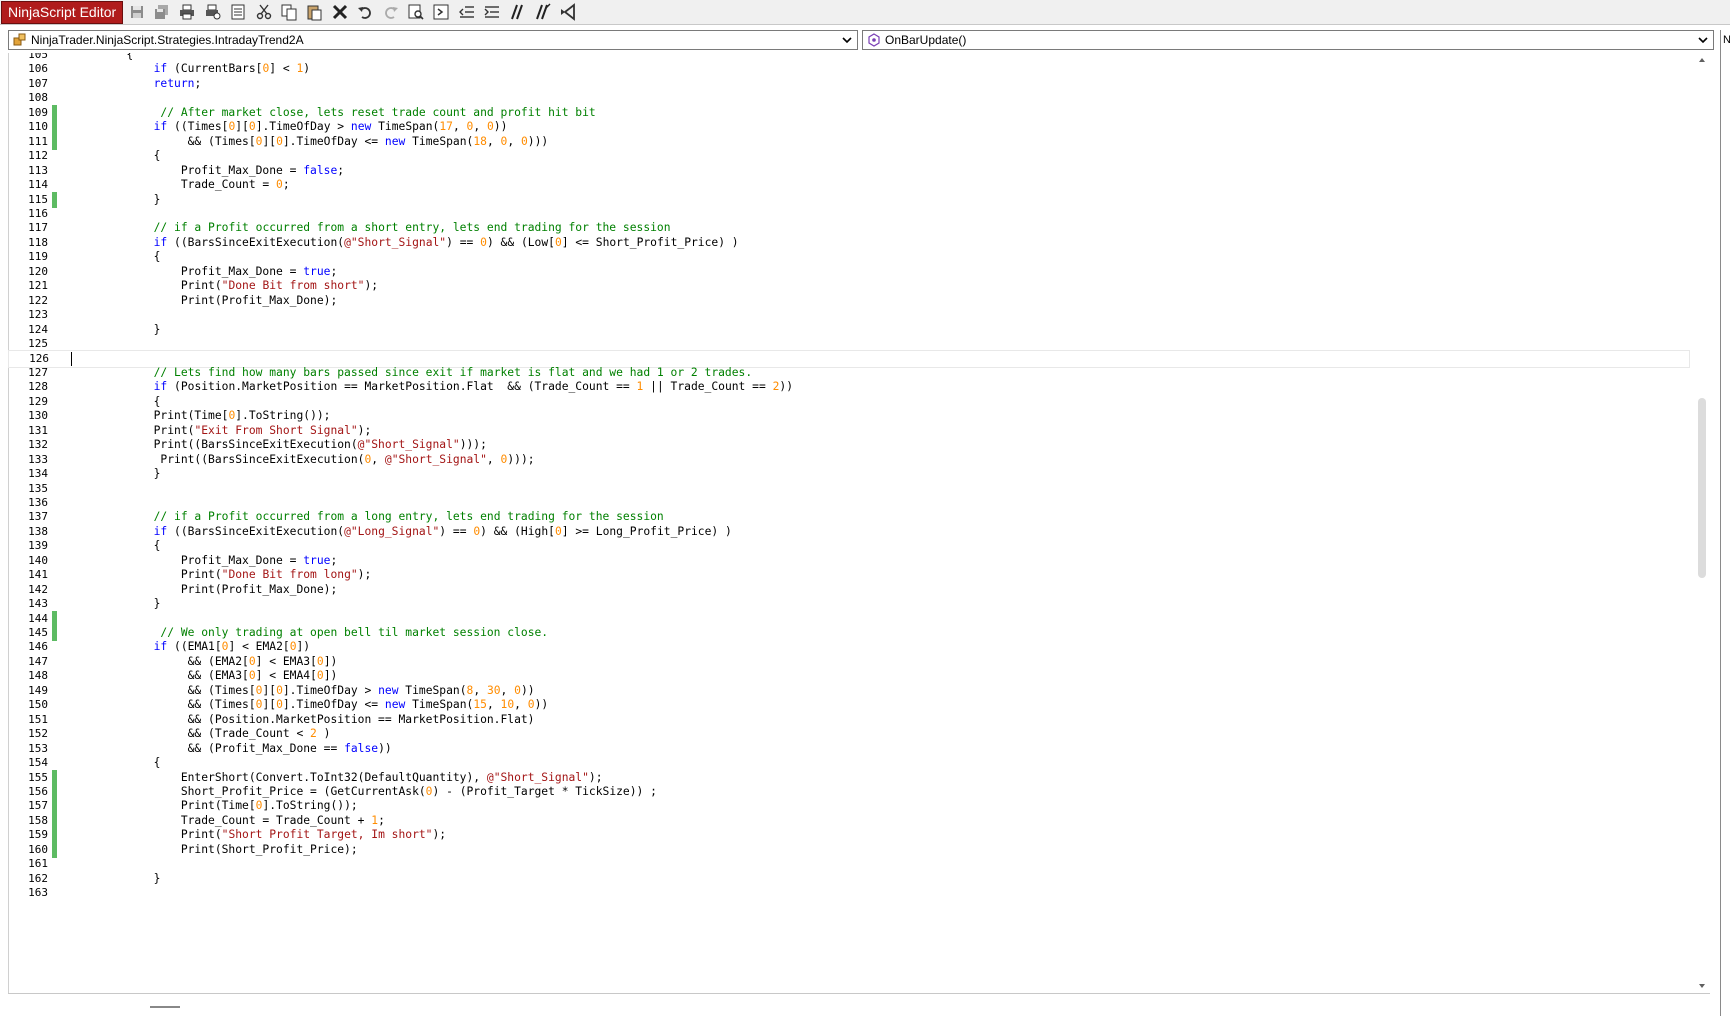 Image resolution: width=1730 pixels, height=1016 pixels. I want to click on app-title: NinjaScript Editor, so click(62, 12).